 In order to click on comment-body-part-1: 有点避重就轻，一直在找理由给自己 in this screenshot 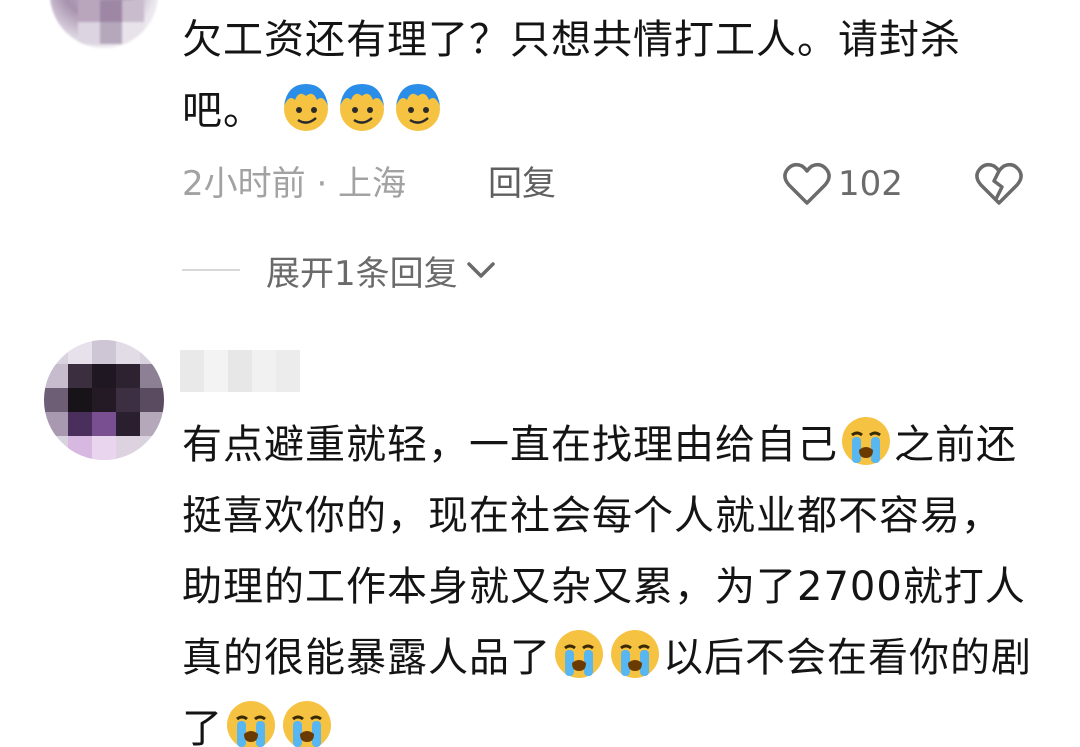, I will do `click(510, 445)`.